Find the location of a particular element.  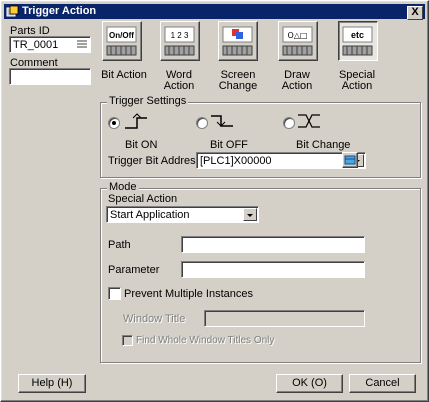

word-action-button: 1 2 3 is located at coordinates (180, 41).